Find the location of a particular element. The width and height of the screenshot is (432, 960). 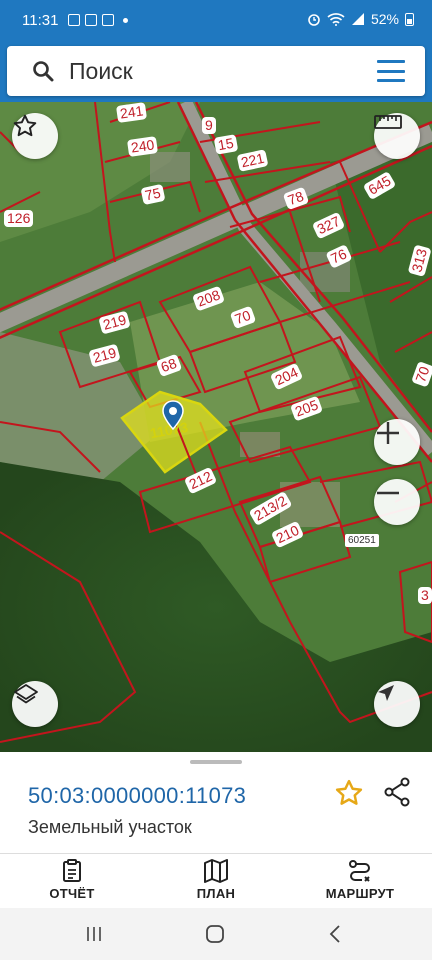

nav-plan-label: ПЛАН is located at coordinates (216, 893).